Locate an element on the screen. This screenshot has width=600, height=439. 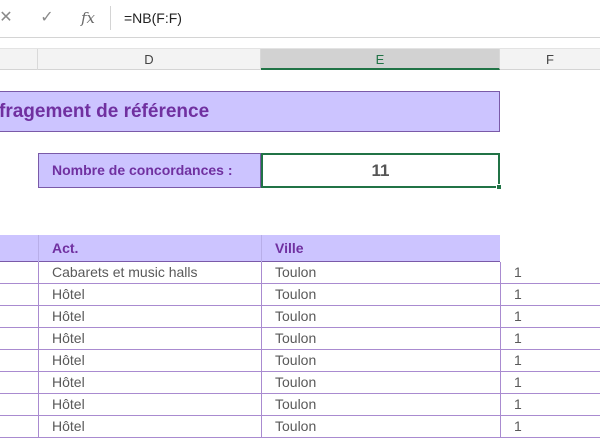
table-row: Cabarets et music halls Toulon 1 is located at coordinates (300, 273).